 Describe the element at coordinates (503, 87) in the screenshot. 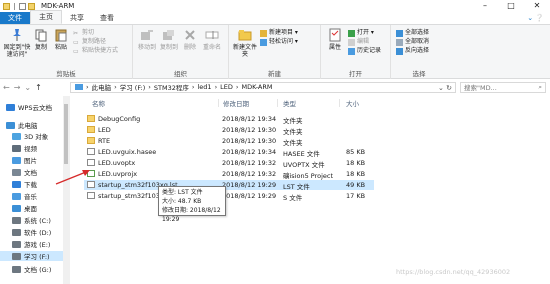

I see `search-input: 搜索"MD... ⌕` at that location.